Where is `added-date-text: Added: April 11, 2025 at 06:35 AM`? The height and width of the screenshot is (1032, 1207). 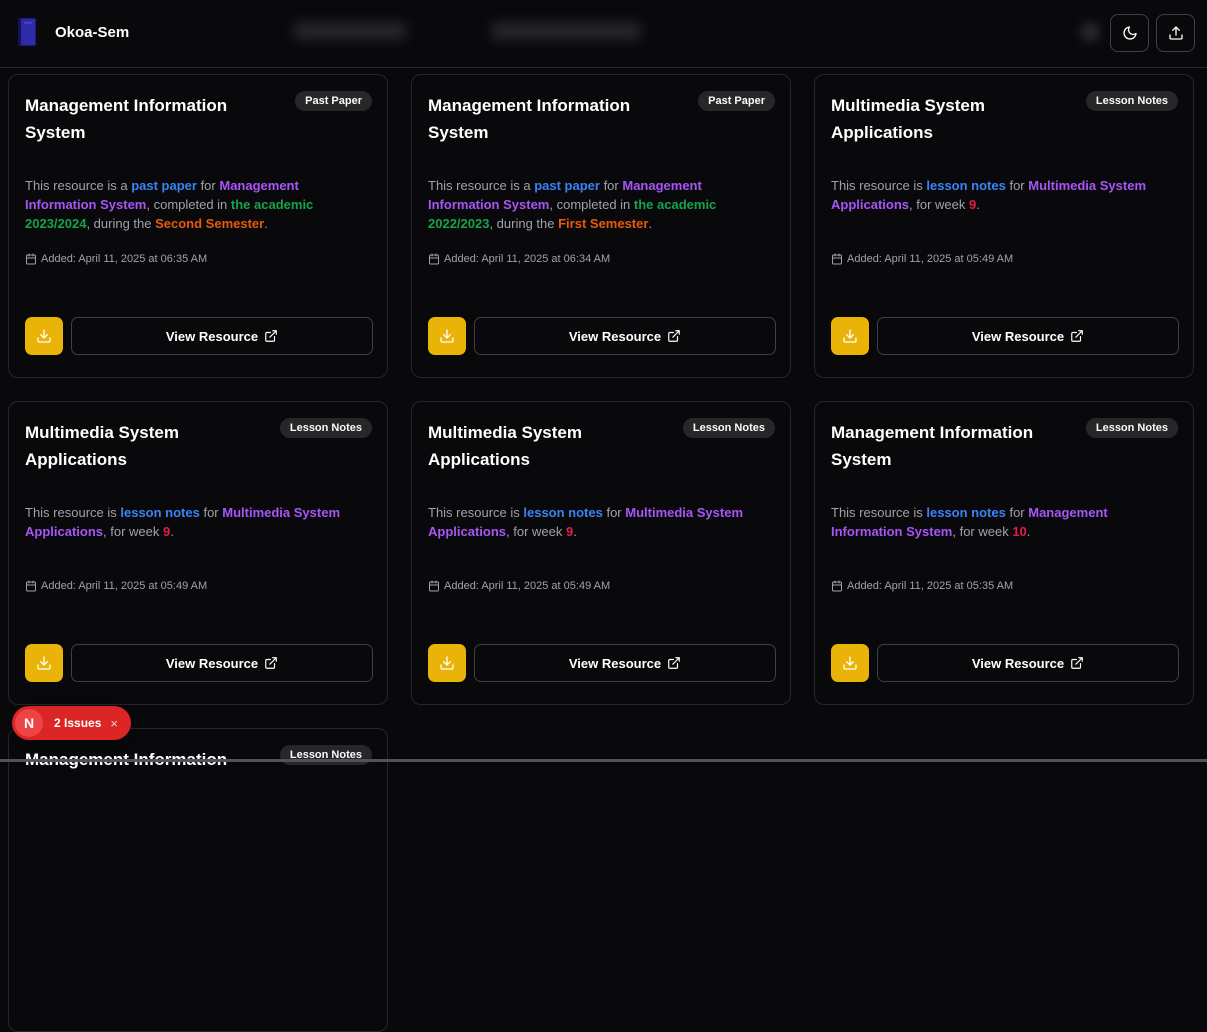 added-date-text: Added: April 11, 2025 at 06:35 AM is located at coordinates (124, 259).